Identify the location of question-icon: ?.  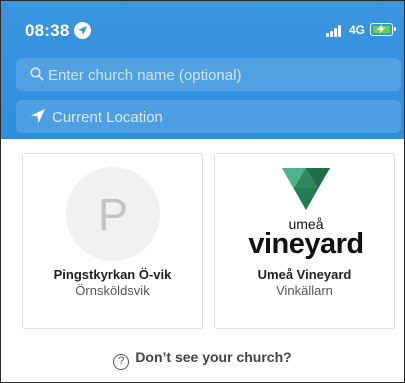
(121, 362).